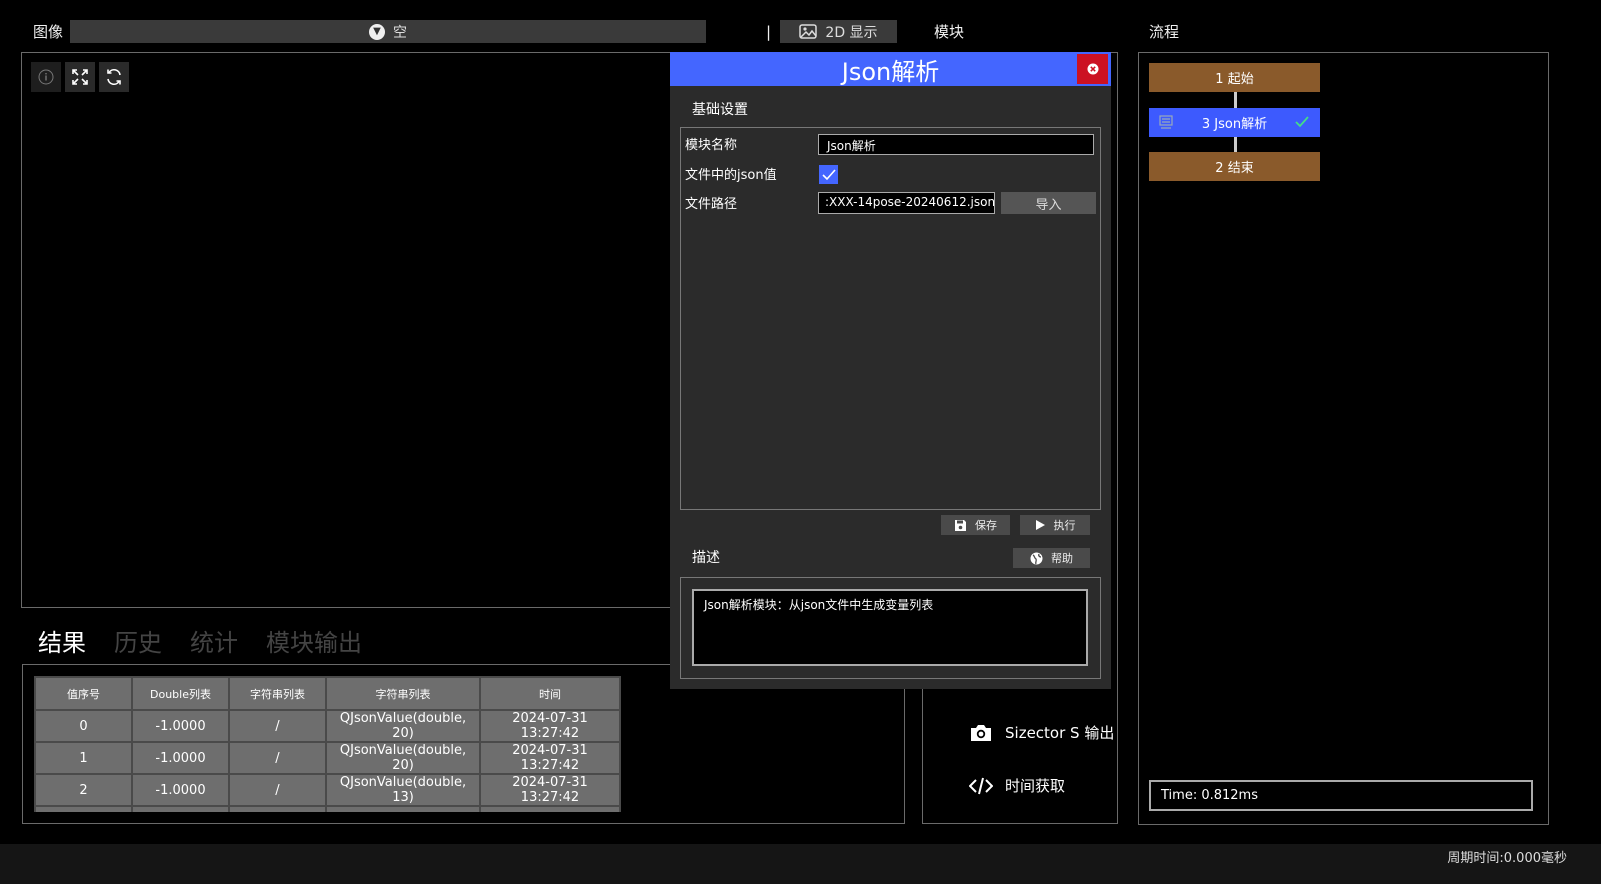 The height and width of the screenshot is (884, 1601). Describe the element at coordinates (851, 32) in the screenshot. I see `display-2d-label: 2D 显示` at that location.